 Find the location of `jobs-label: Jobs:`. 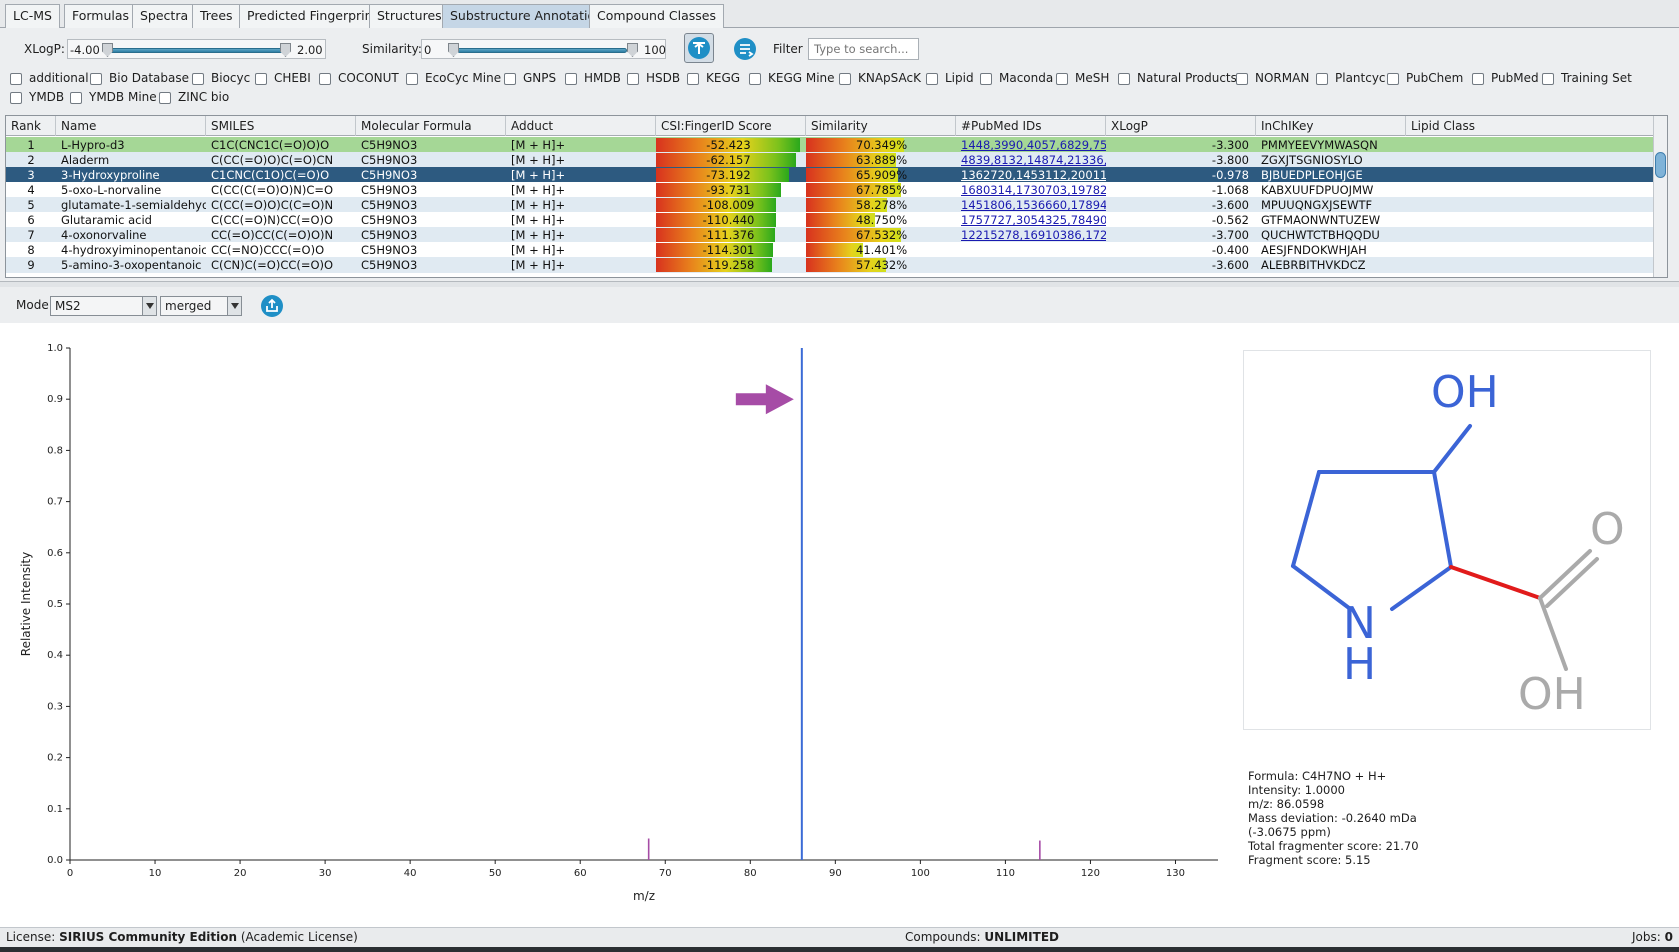

jobs-label: Jobs: is located at coordinates (1646, 937).